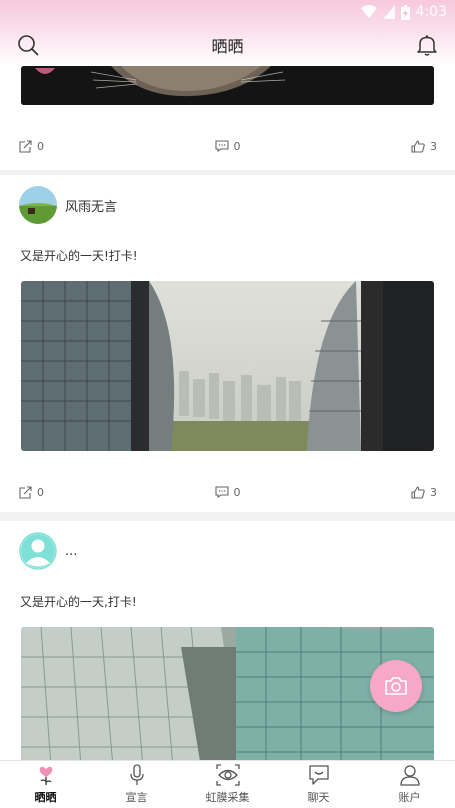  What do you see at coordinates (227, 85) in the screenshot?
I see `post-photo` at bounding box center [227, 85].